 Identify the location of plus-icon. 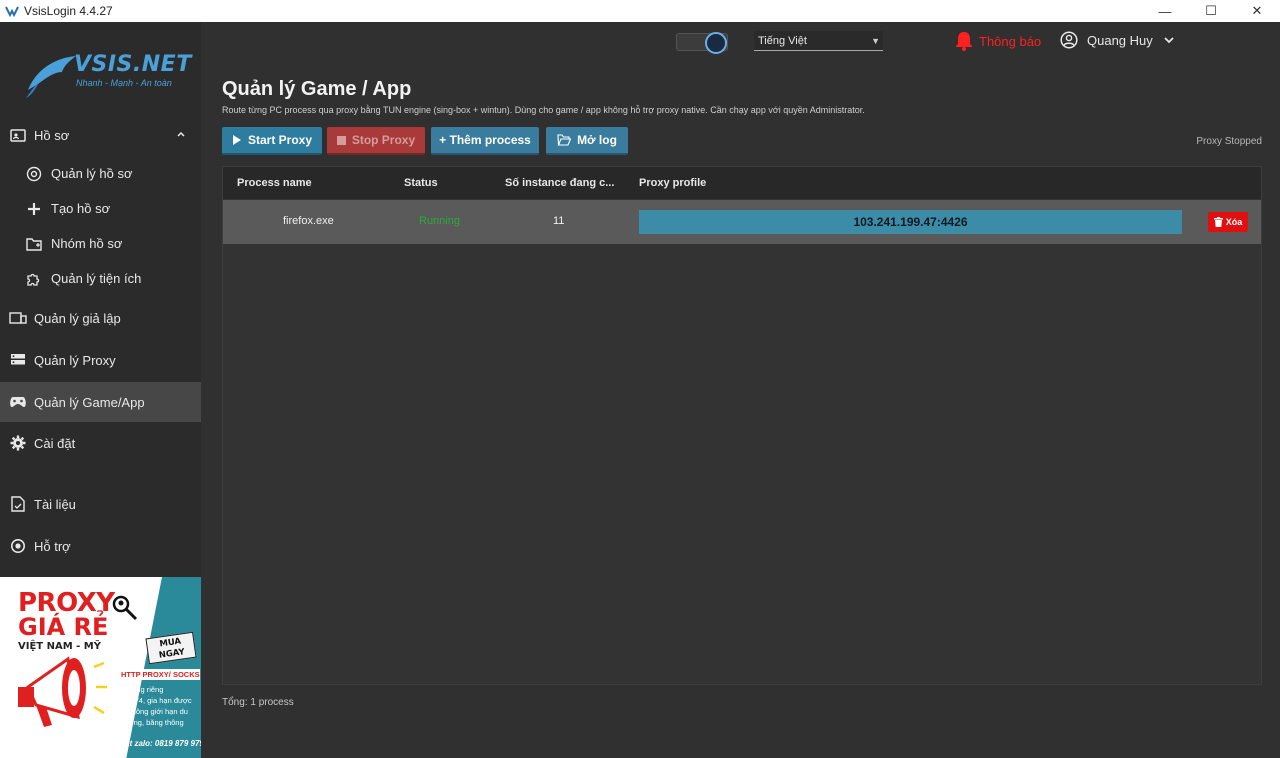
(34, 209).